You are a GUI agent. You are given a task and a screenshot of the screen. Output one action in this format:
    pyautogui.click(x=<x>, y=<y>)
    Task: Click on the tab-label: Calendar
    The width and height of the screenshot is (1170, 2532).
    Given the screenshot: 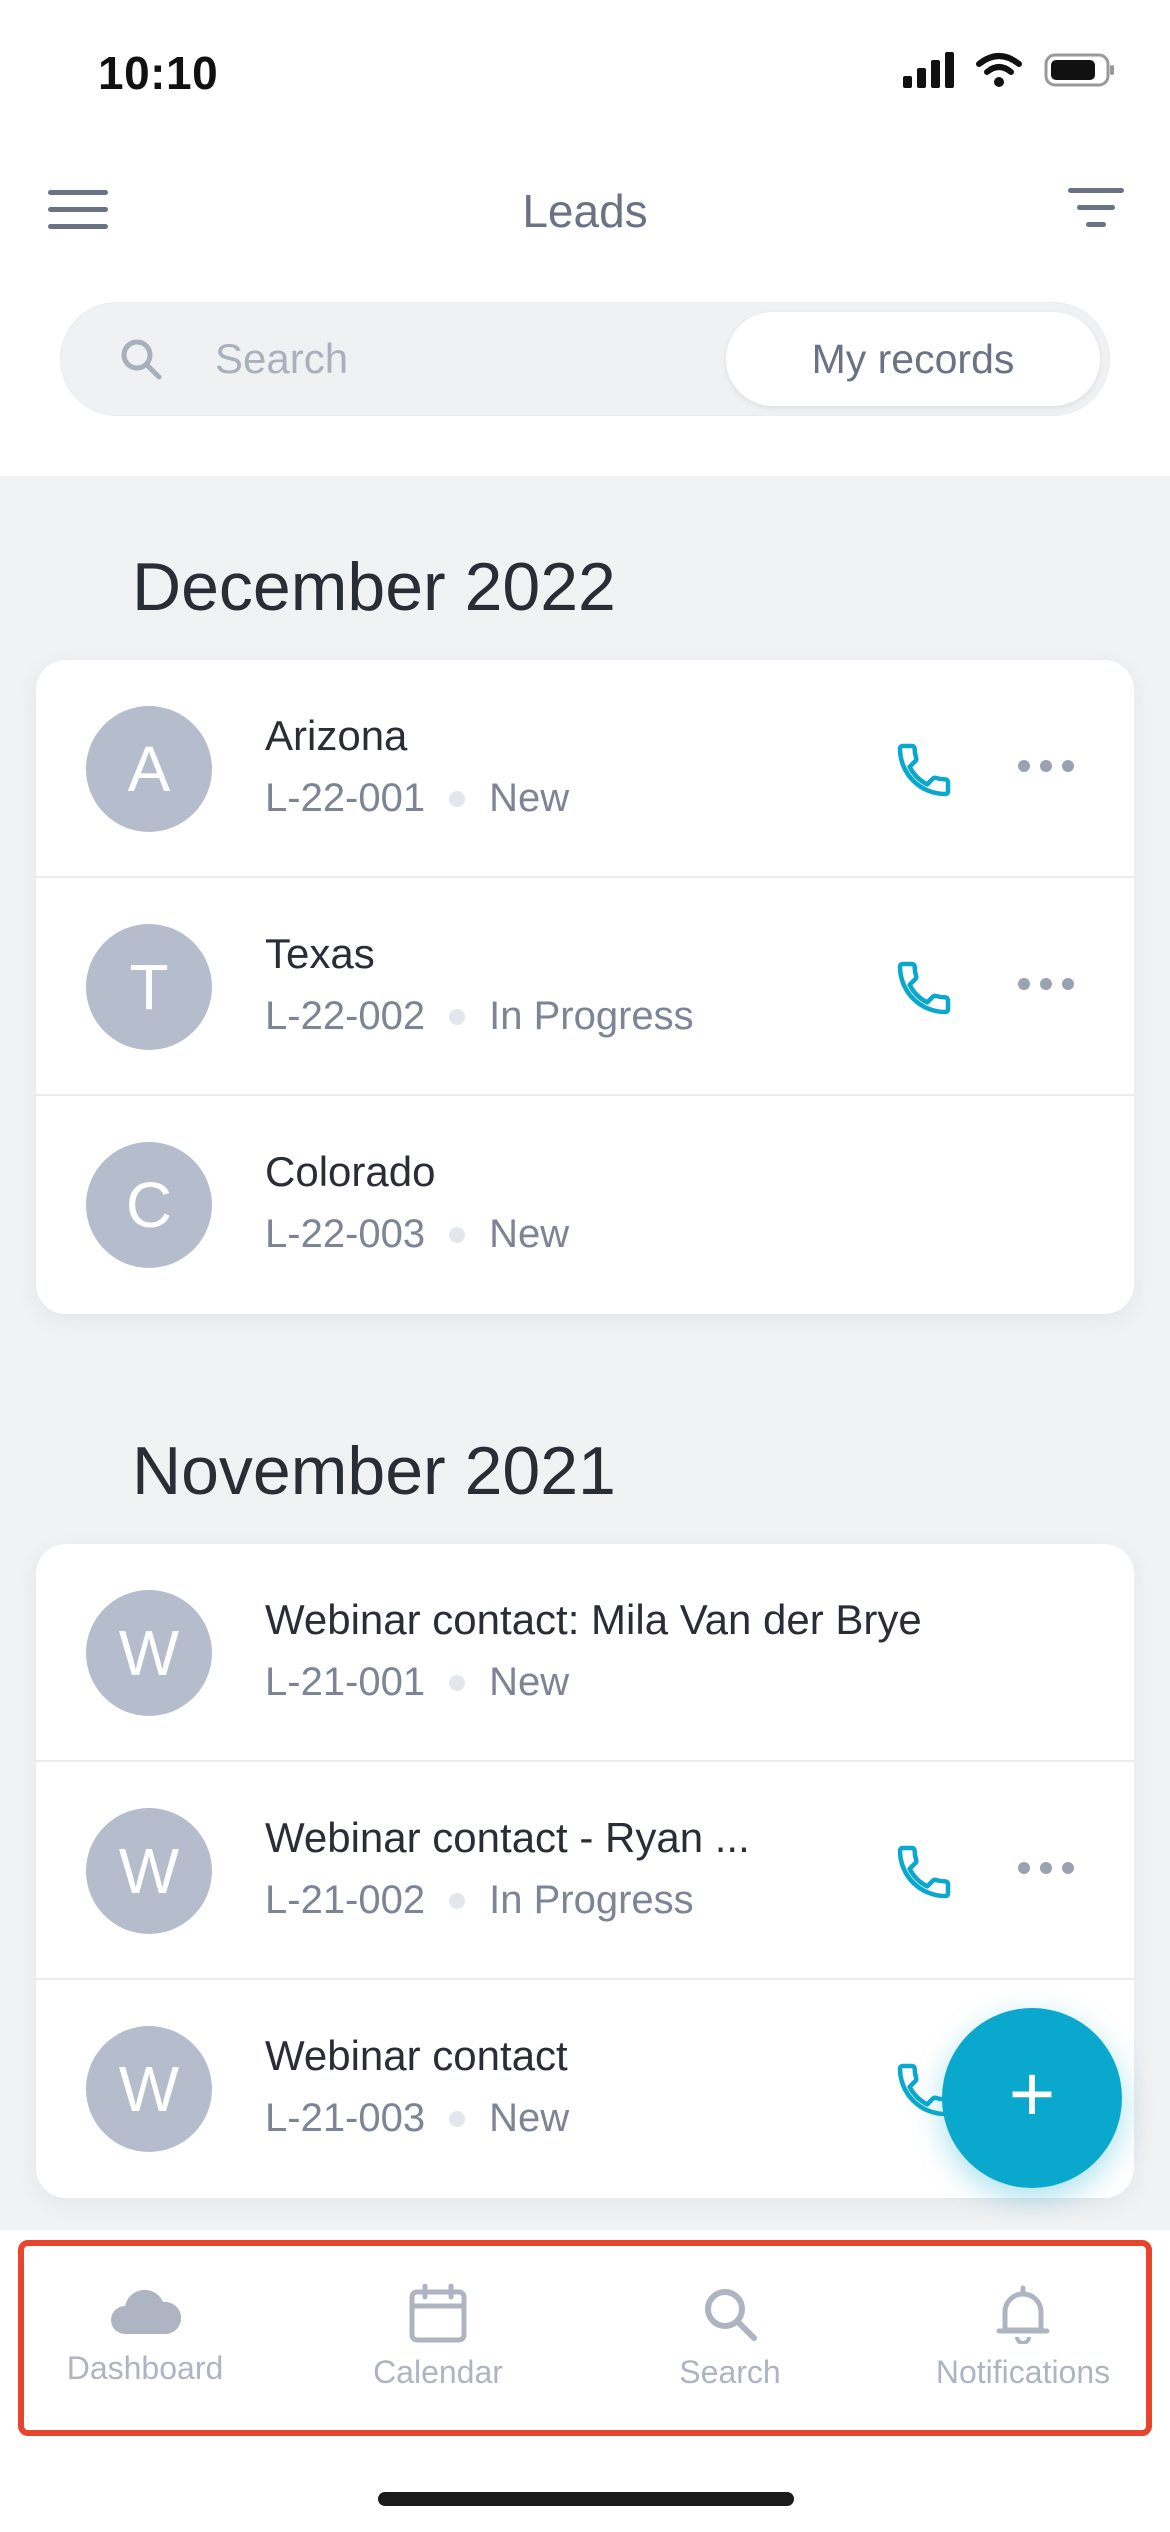 What is the action you would take?
    pyautogui.click(x=438, y=2372)
    